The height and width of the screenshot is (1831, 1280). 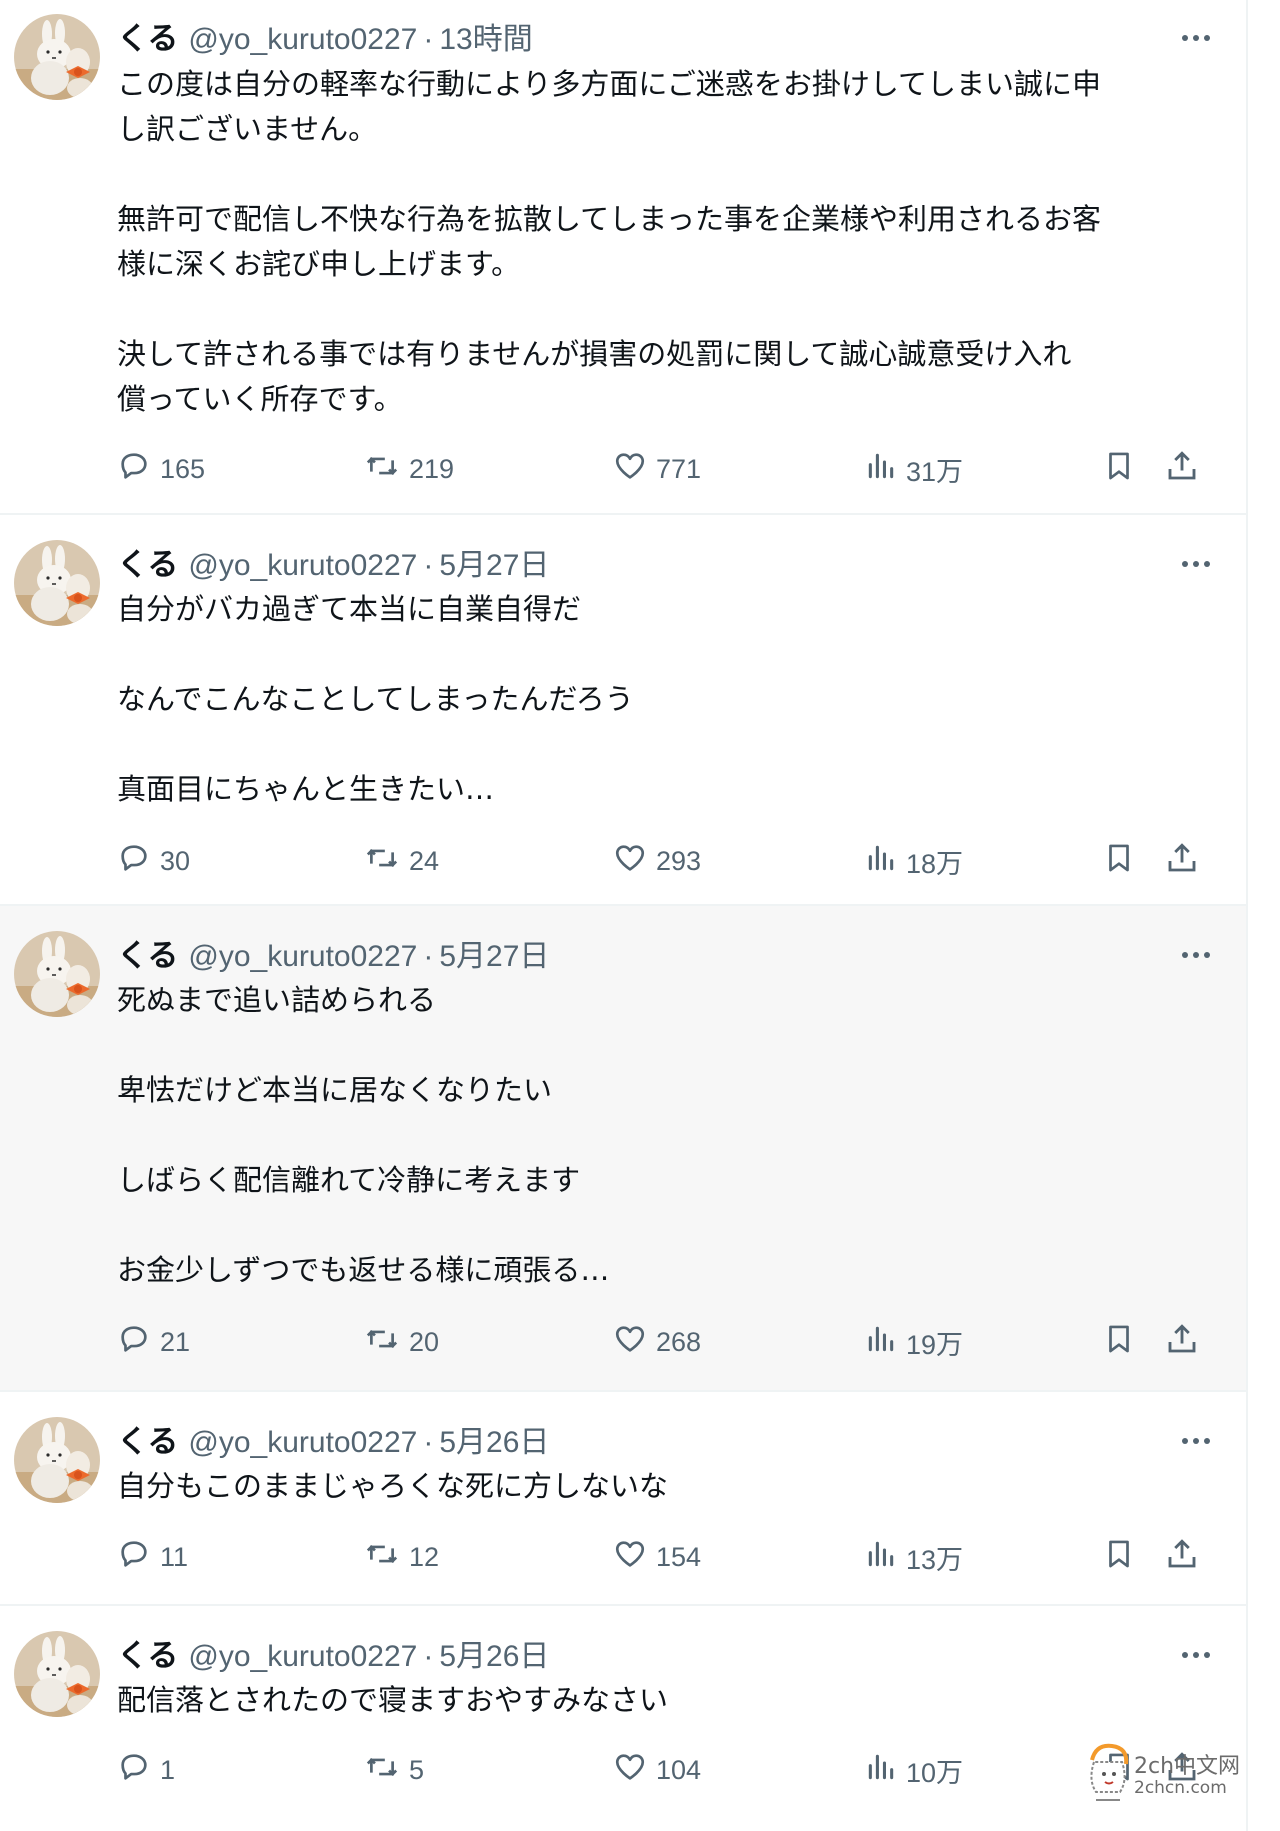 What do you see at coordinates (1109, 1772) in the screenshot?
I see `watermark-mascot-icon` at bounding box center [1109, 1772].